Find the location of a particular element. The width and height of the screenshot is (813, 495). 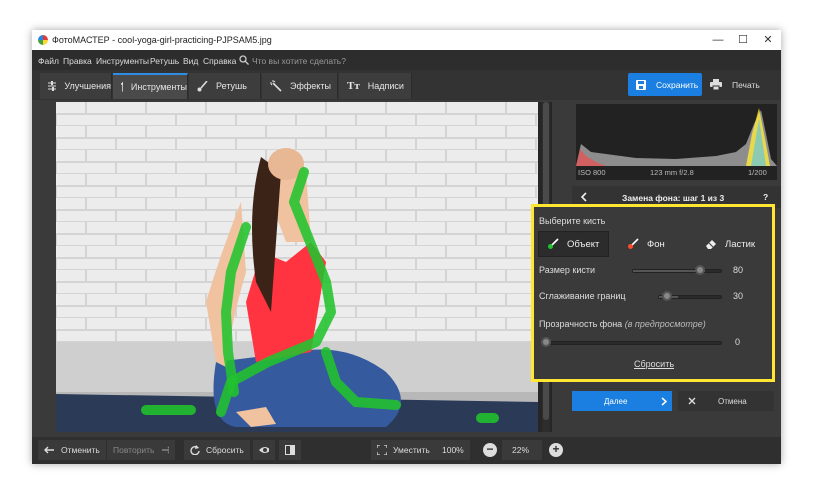

brush-eraser-button: Ластик is located at coordinates (732, 244).